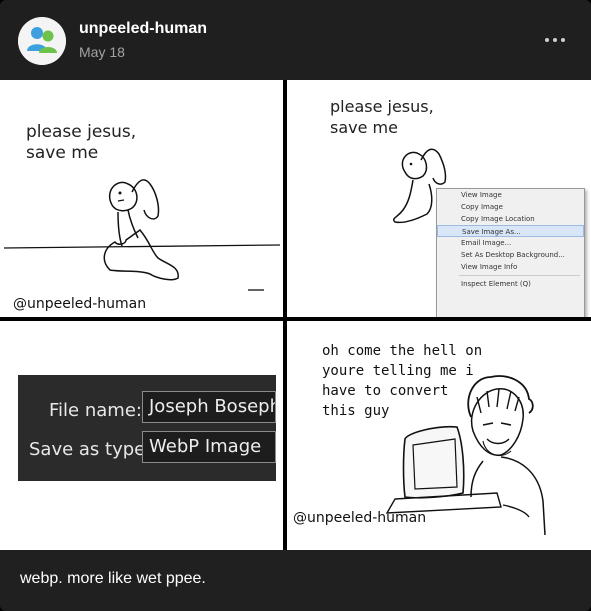 This screenshot has width=591, height=611. I want to click on context-menu-item: View Image Info, so click(510, 267).